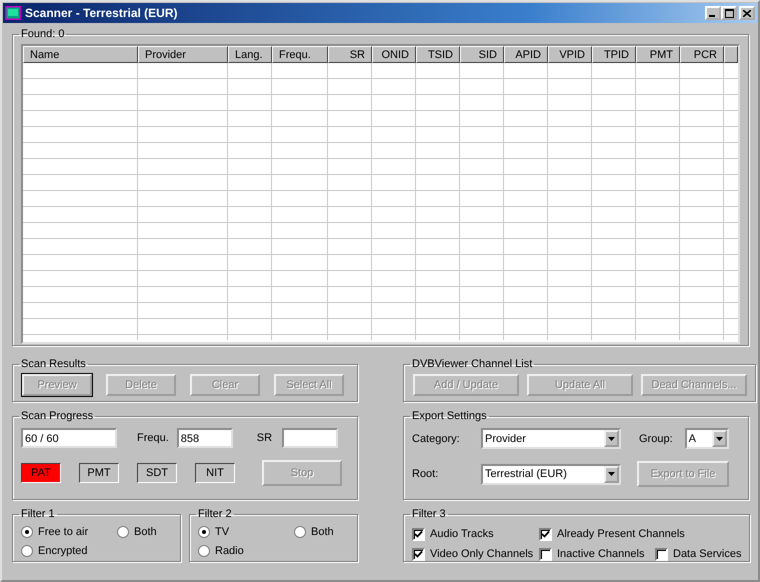  What do you see at coordinates (394, 54) in the screenshot?
I see `column-header: ONID` at bounding box center [394, 54].